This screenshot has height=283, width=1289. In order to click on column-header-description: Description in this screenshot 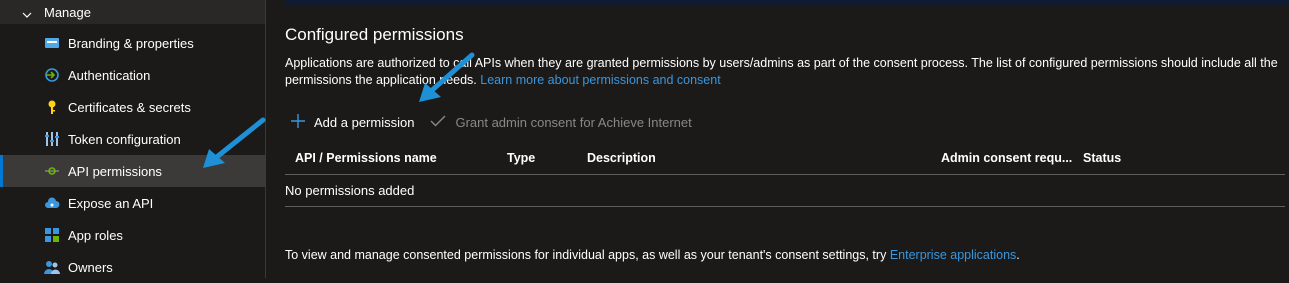, I will do `click(621, 158)`.